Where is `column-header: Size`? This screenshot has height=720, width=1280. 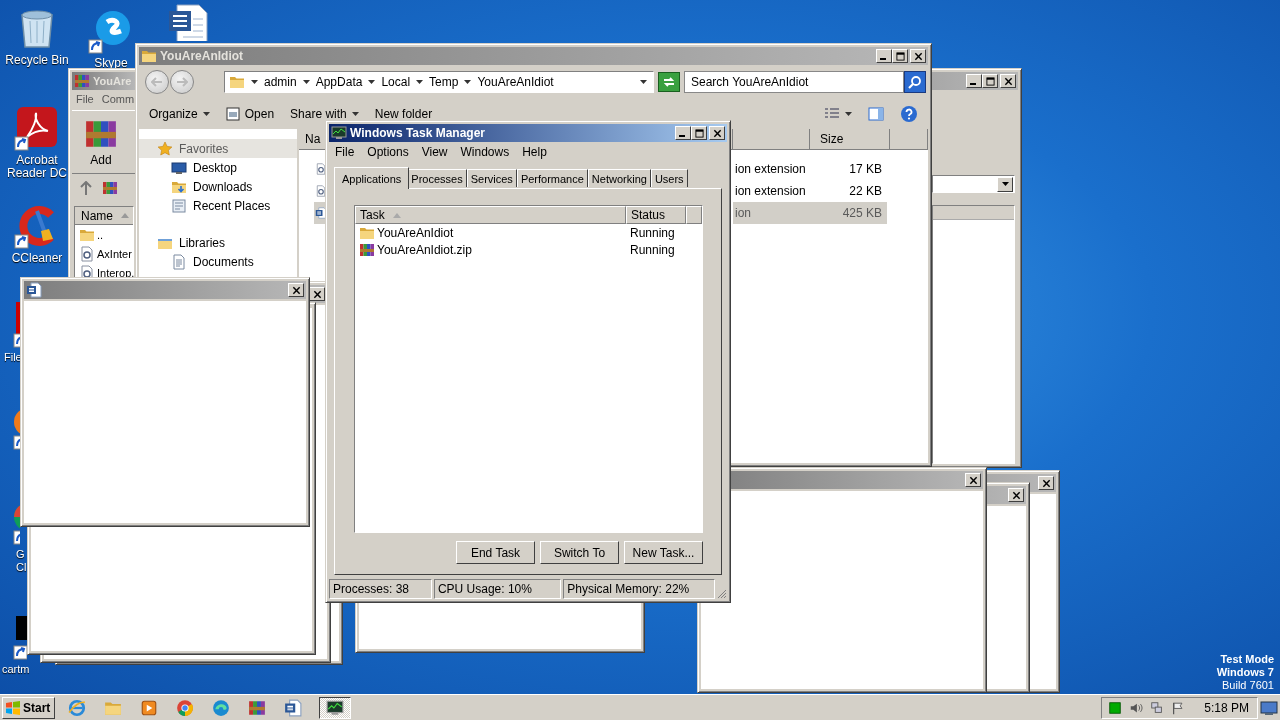
column-header: Size is located at coordinates (850, 139).